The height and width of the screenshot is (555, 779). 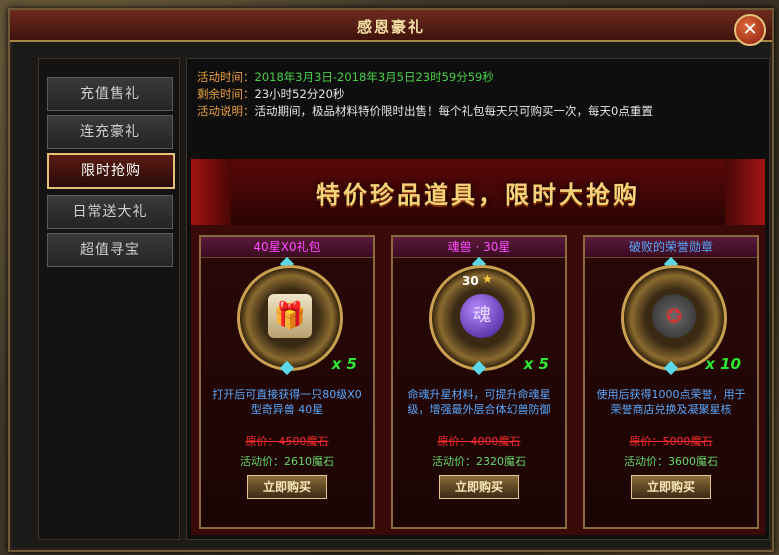 I want to click on sale-banner: 特价珍品道具，限时大抢购, so click(x=478, y=192).